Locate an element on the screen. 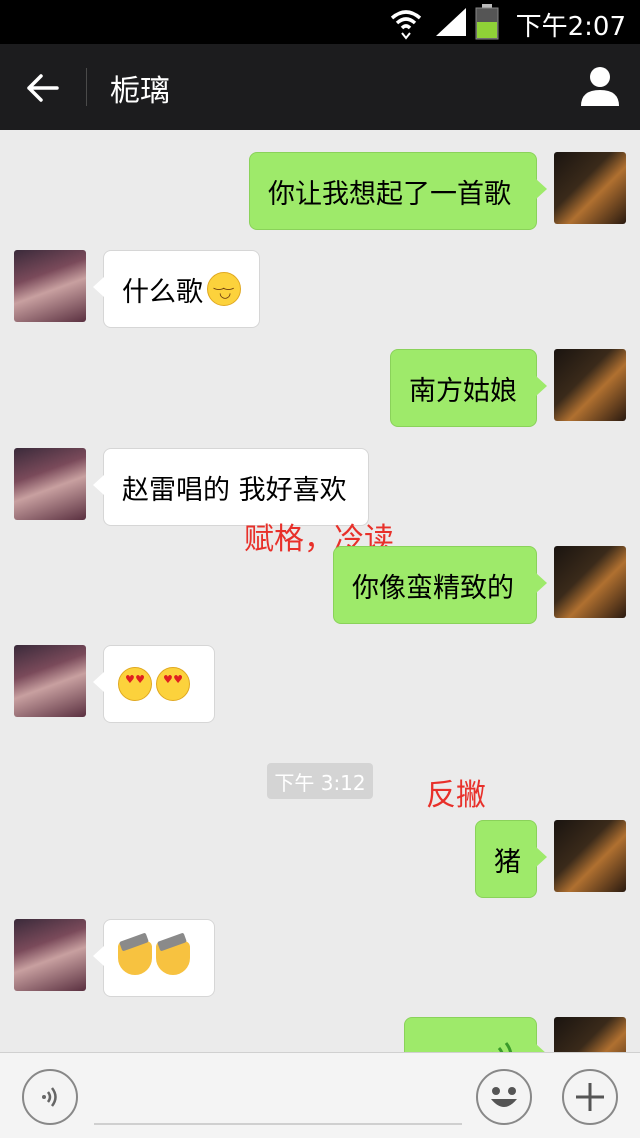 The width and height of the screenshot is (640, 1138). emoji-button is located at coordinates (504, 1097).